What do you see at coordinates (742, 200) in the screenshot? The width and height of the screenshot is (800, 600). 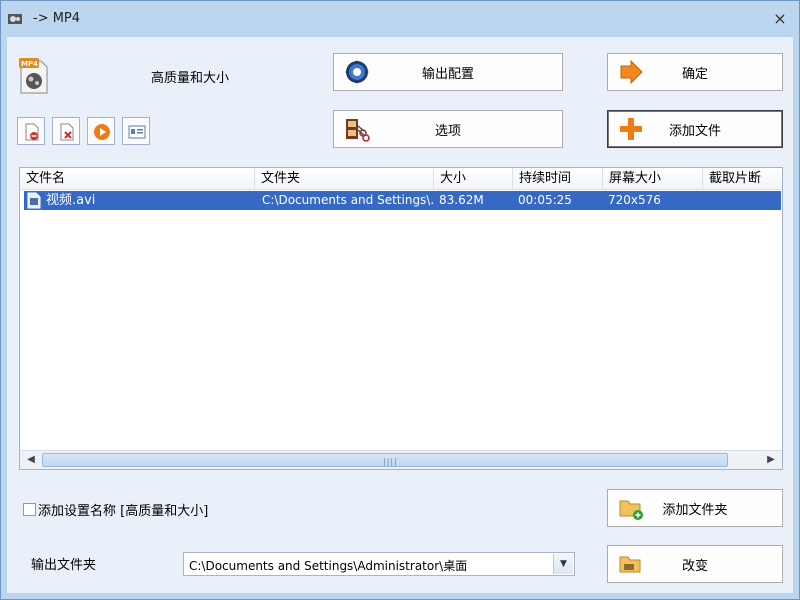 I see `cell-clip` at bounding box center [742, 200].